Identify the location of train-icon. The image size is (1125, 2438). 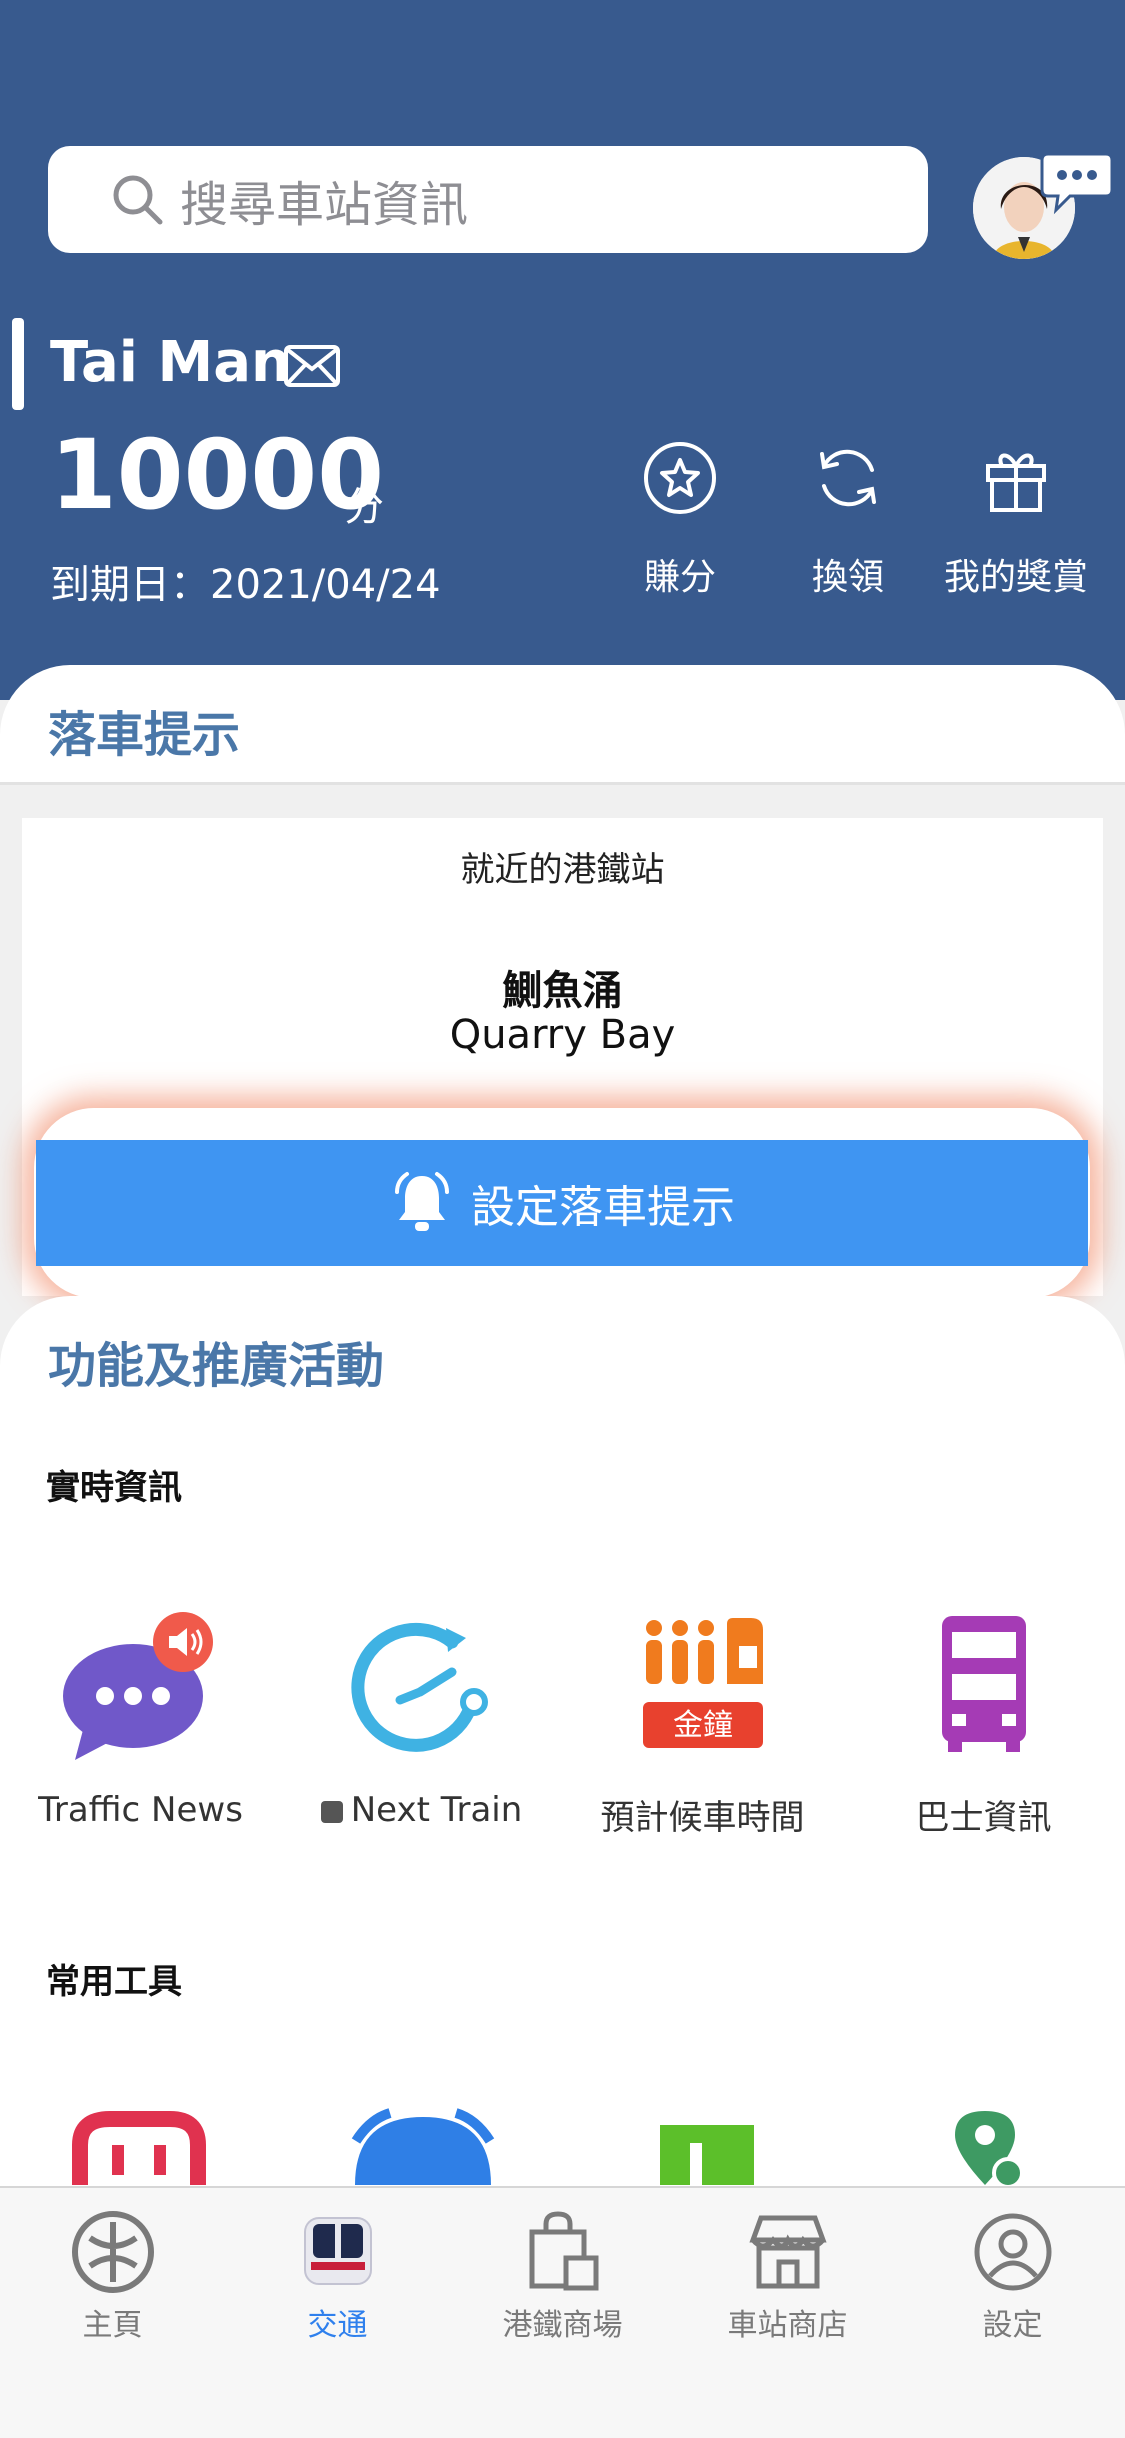
(337, 2251).